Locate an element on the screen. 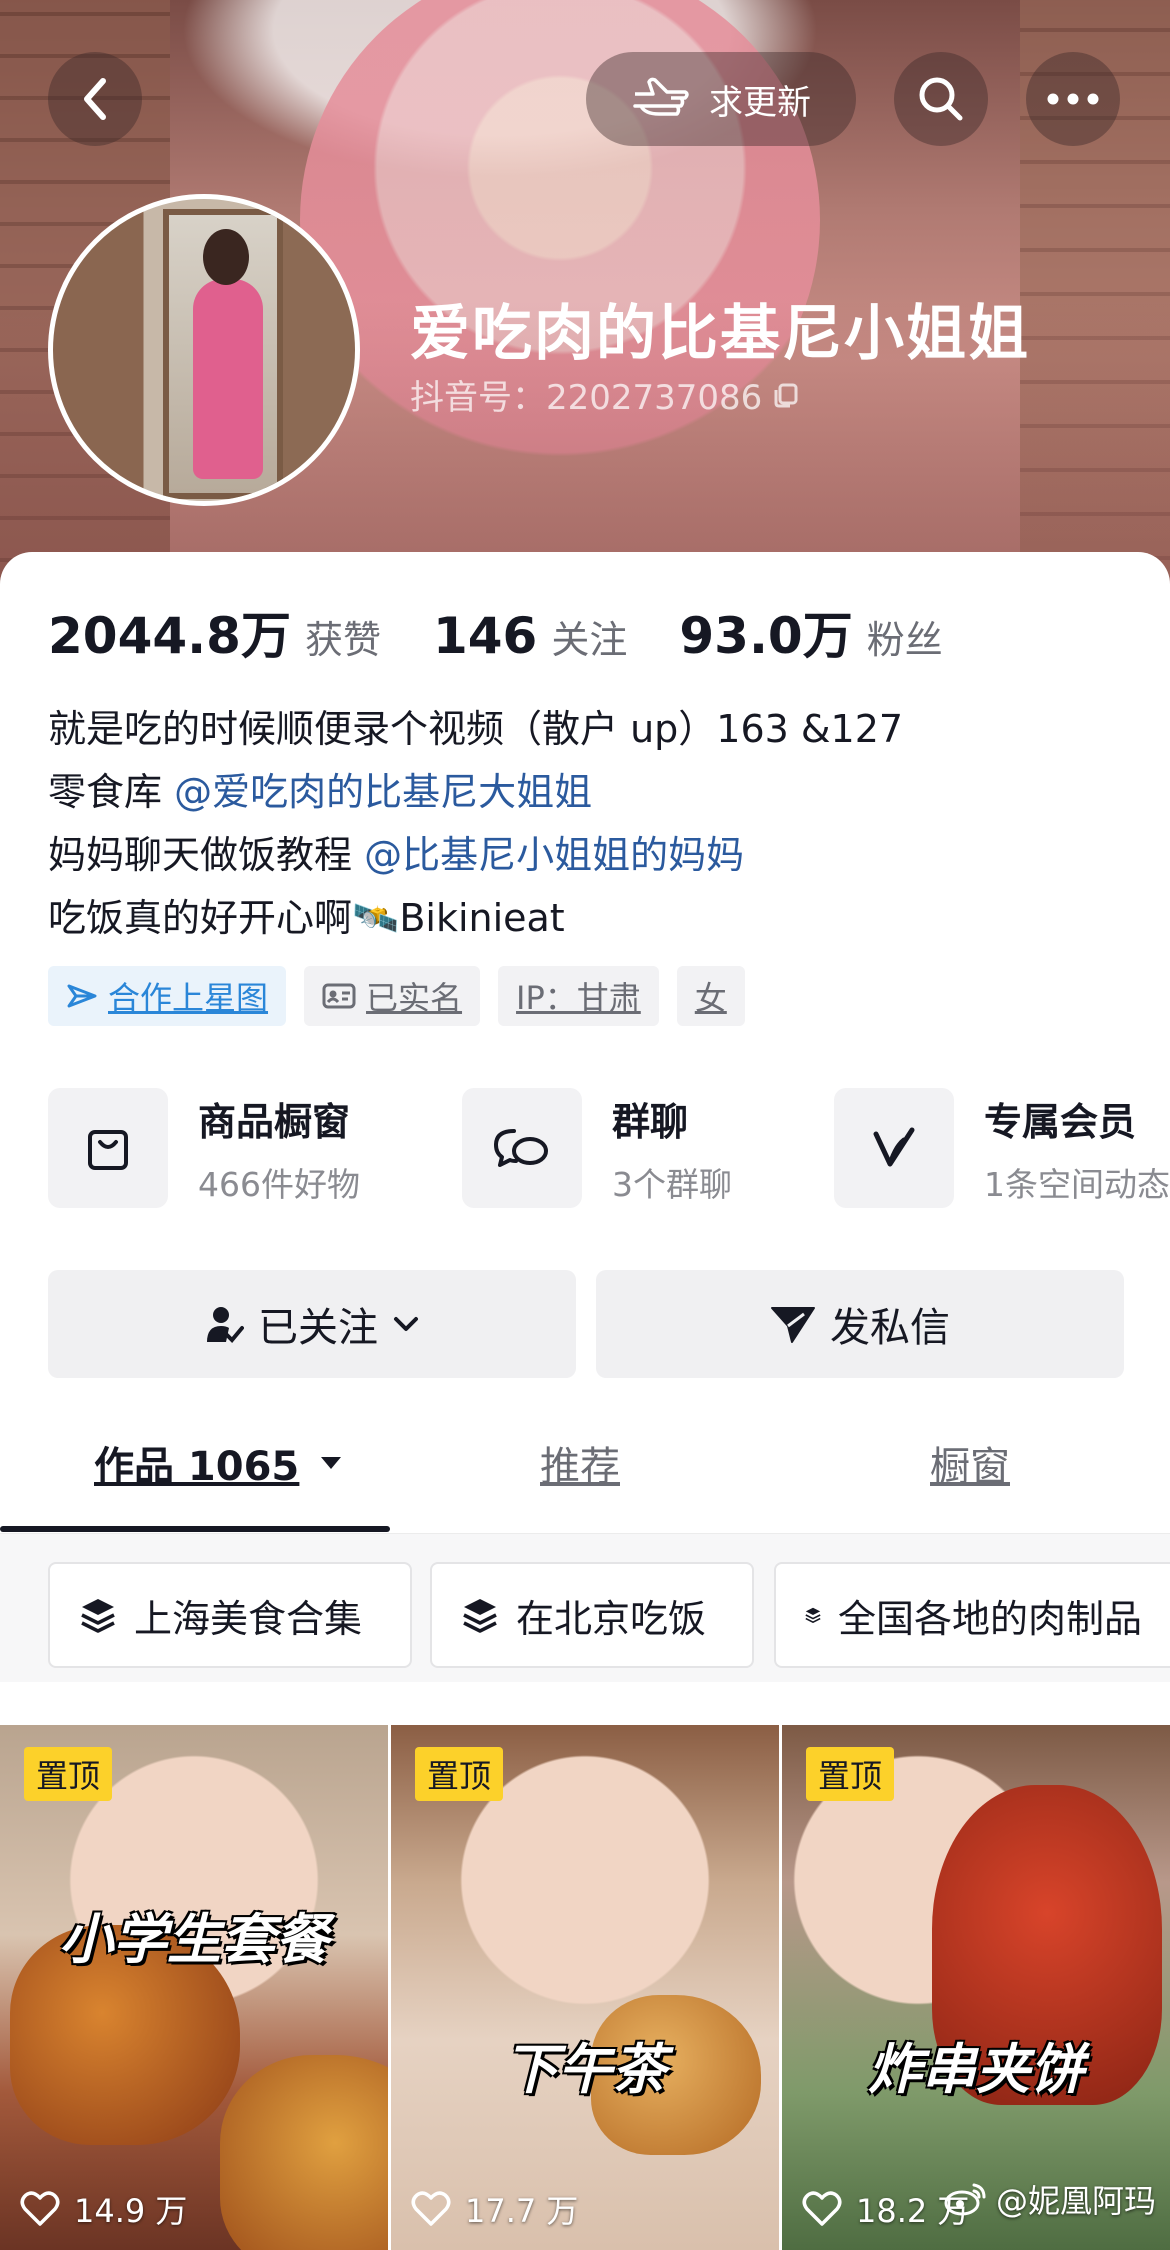 The image size is (1170, 2250). tab-works-label: 作品 1065 is located at coordinates (197, 1467).